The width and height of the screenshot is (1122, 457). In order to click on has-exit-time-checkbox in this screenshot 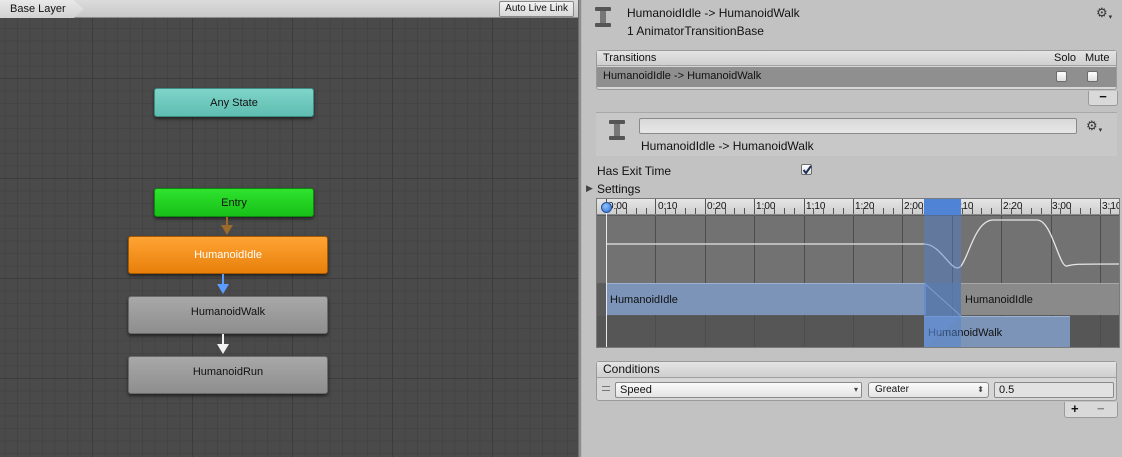, I will do `click(806, 169)`.